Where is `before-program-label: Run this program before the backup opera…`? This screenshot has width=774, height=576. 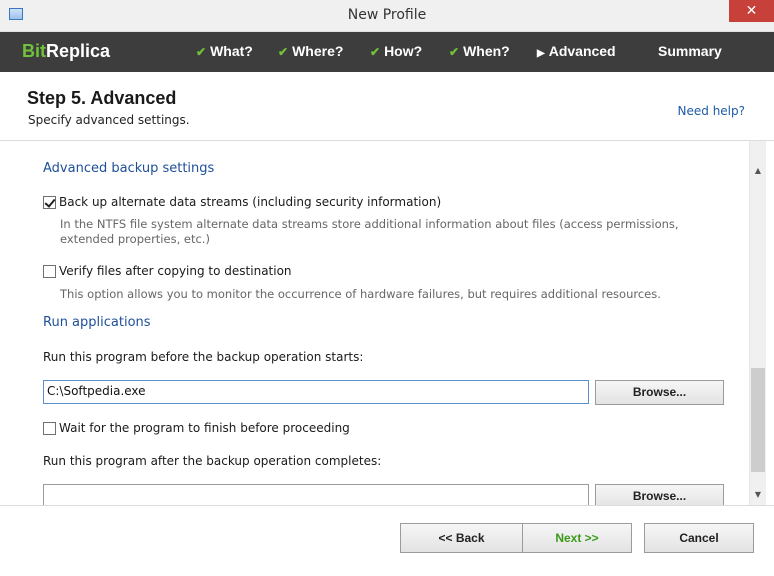 before-program-label: Run this program before the backup opera… is located at coordinates (203, 357).